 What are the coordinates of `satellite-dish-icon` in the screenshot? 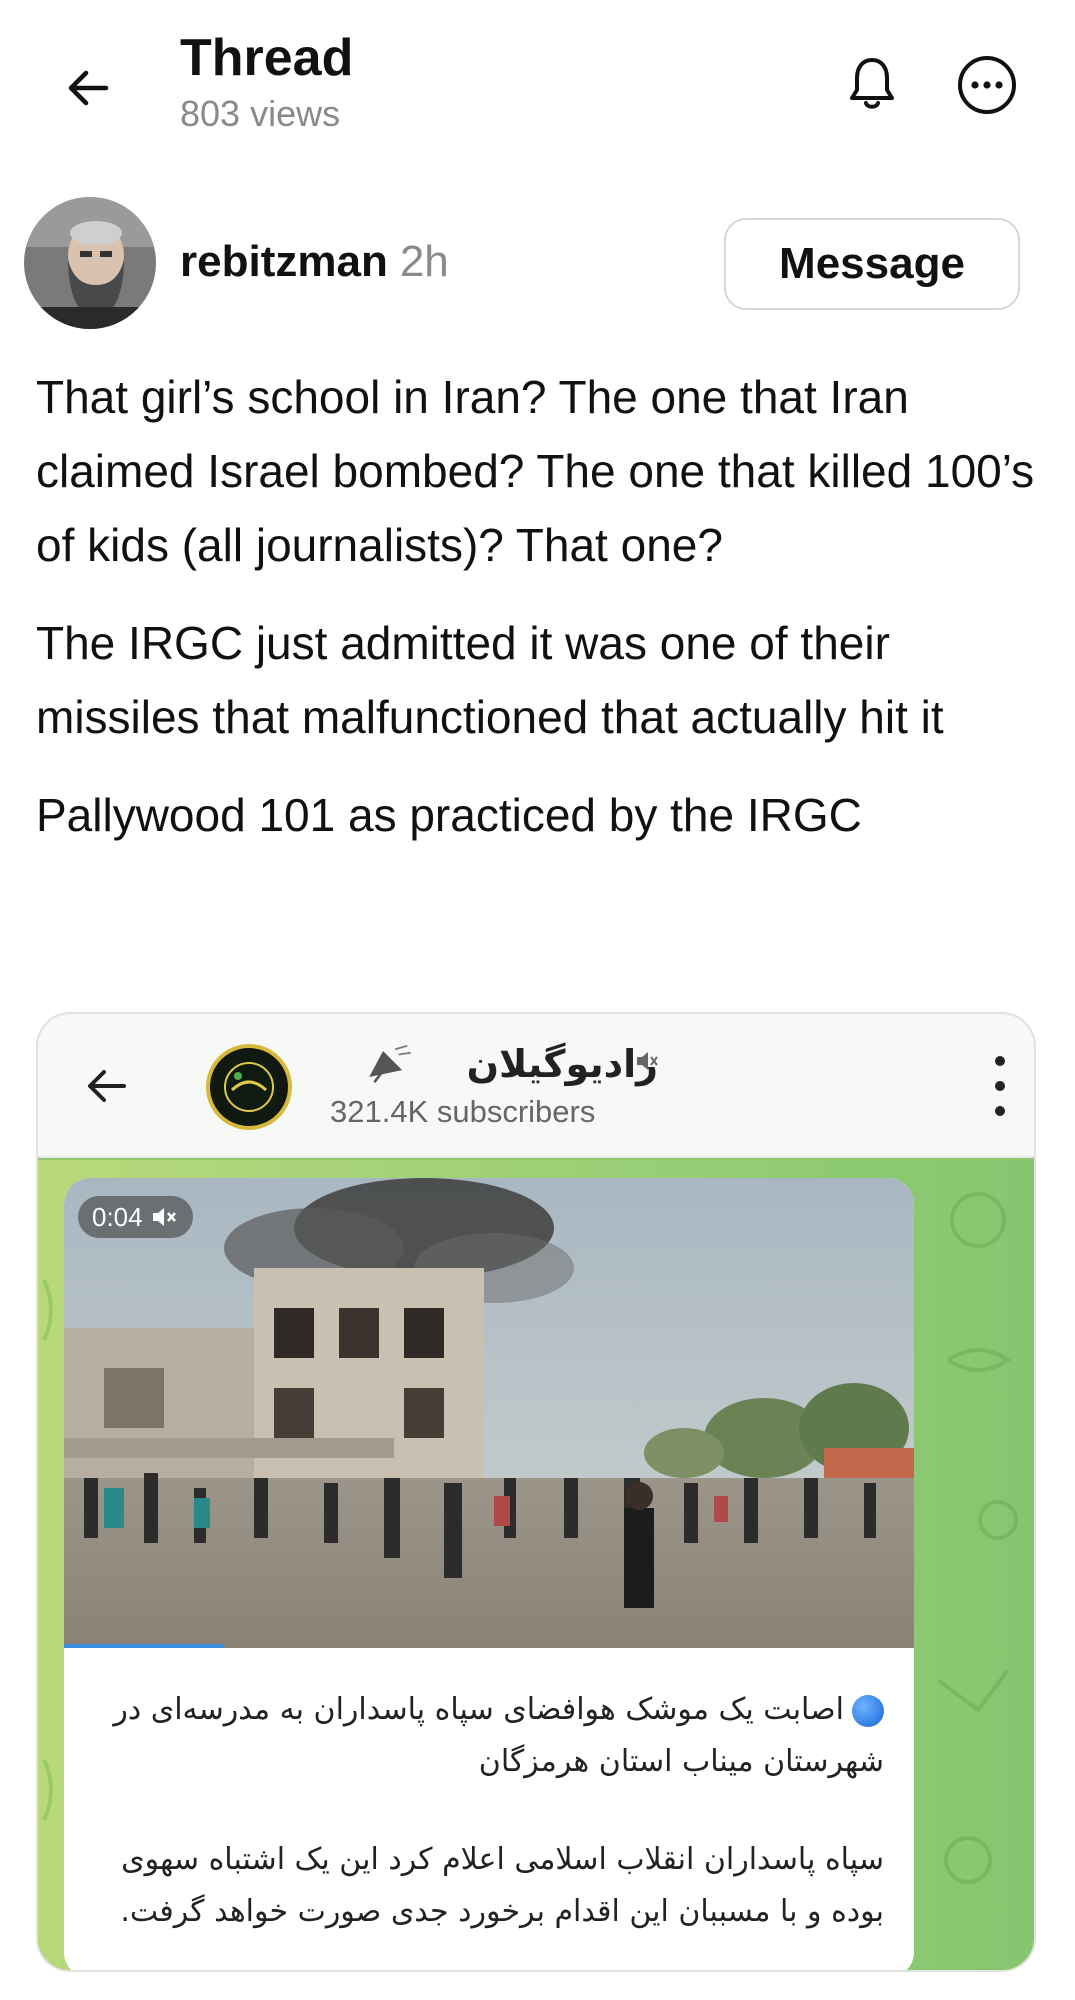 It's located at (390, 1063).